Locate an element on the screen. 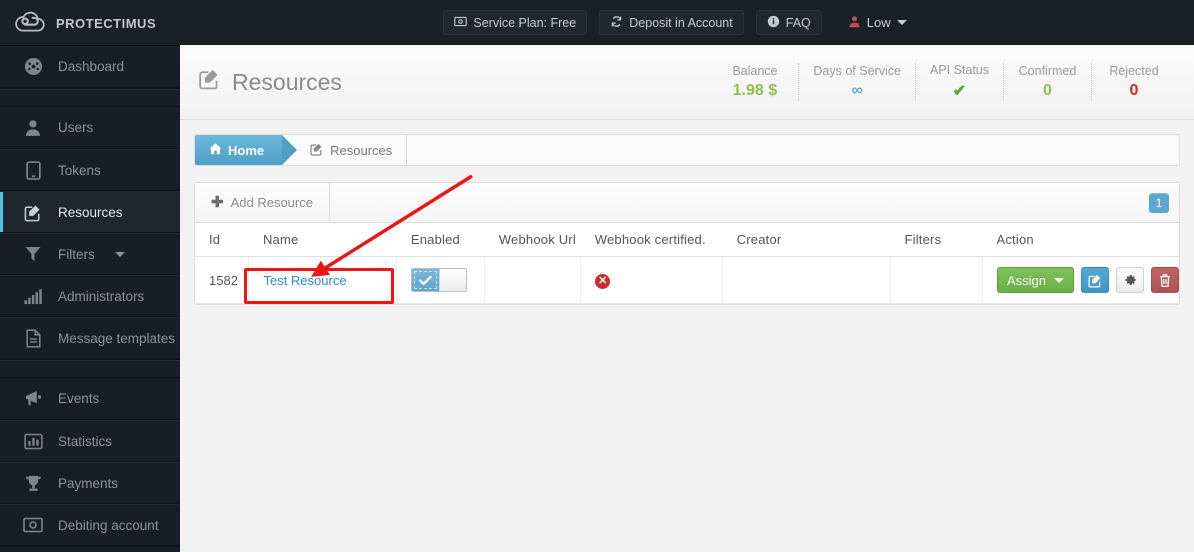  column-header-enabled: Enabled is located at coordinates (440, 240).